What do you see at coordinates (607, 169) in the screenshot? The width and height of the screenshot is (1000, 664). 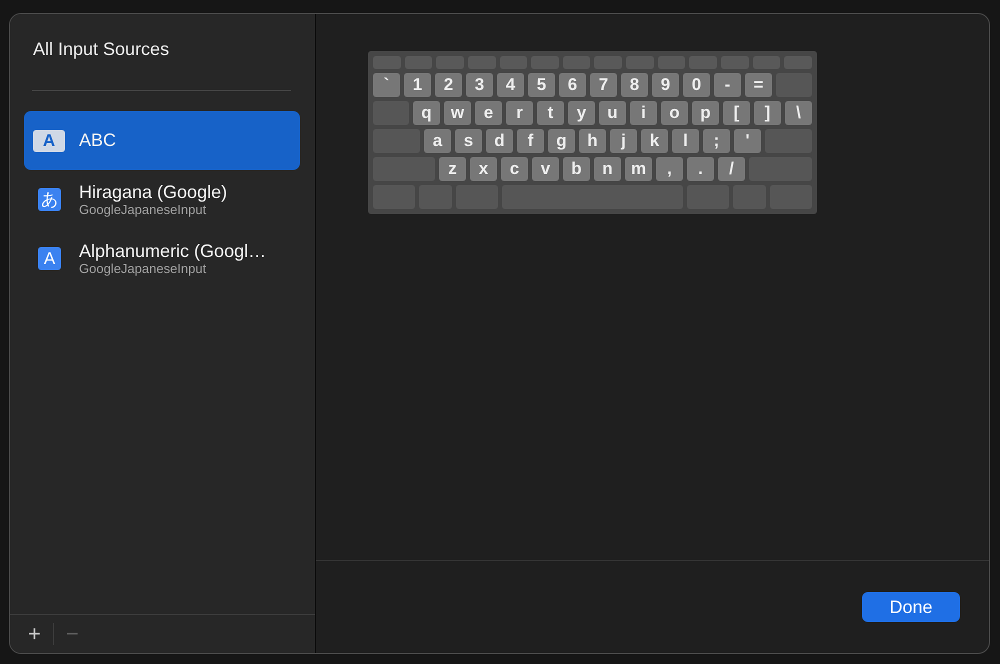 I see `key-label: n` at bounding box center [607, 169].